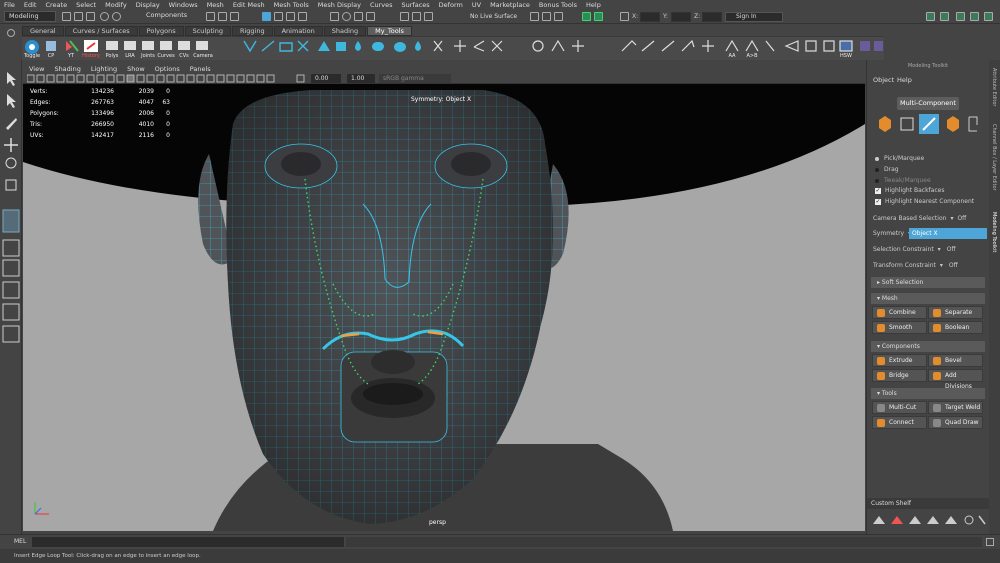  Describe the element at coordinates (326, 78) in the screenshot. I see `exposure-field: 0.00` at that location.